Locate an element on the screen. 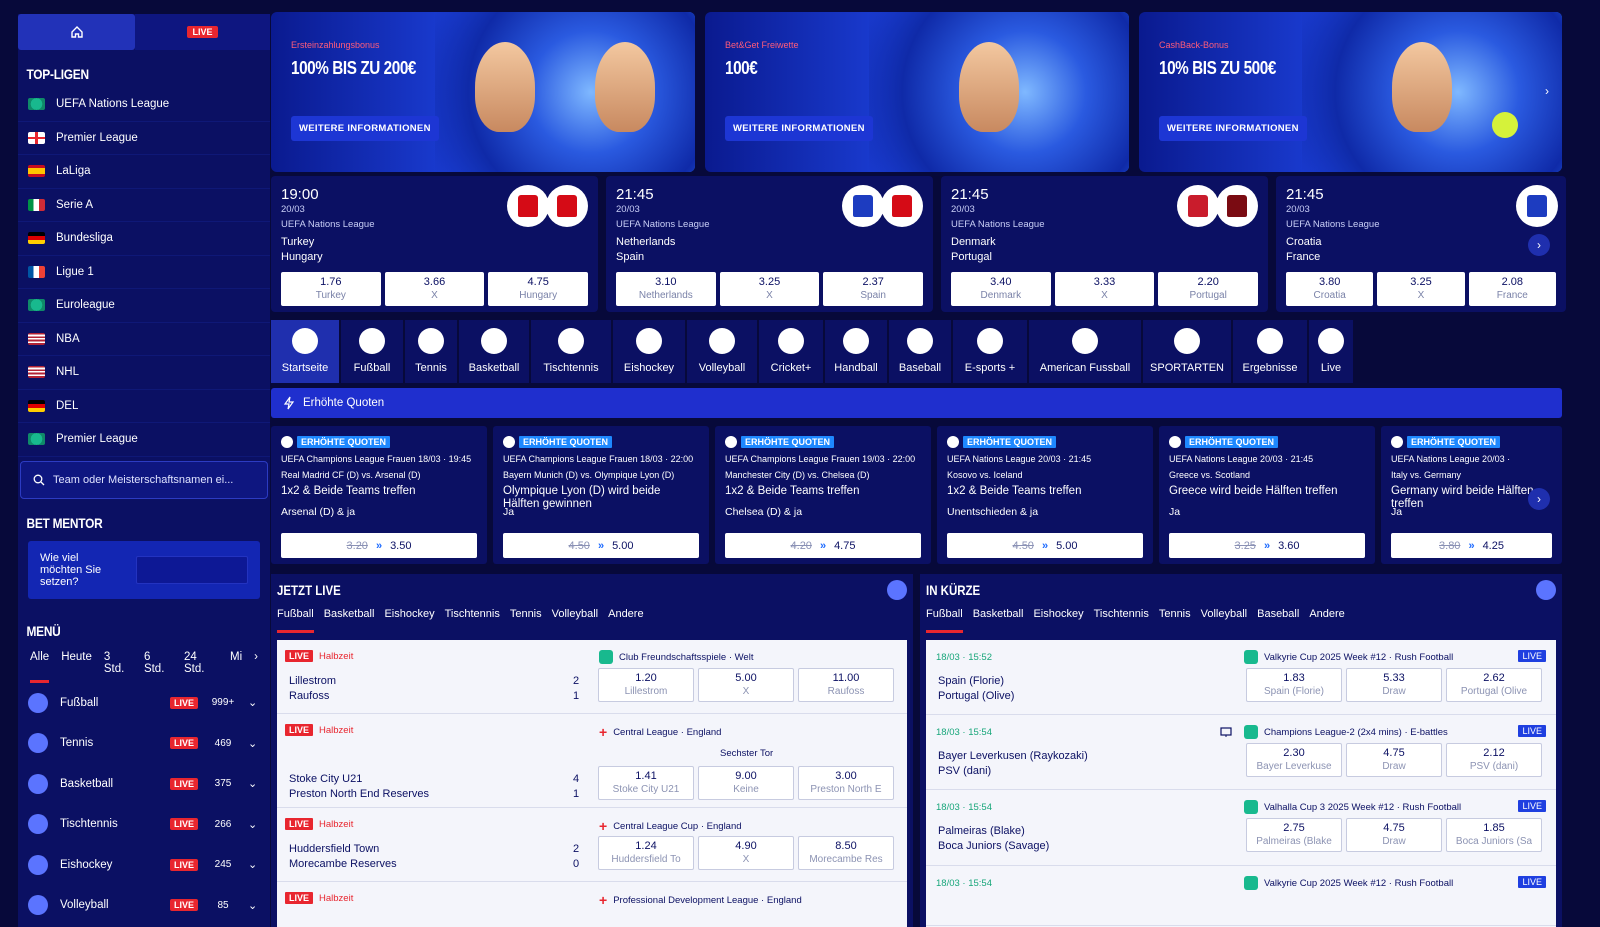  odds-button: 1.85 Boca Juniors (Sa is located at coordinates (1494, 835).